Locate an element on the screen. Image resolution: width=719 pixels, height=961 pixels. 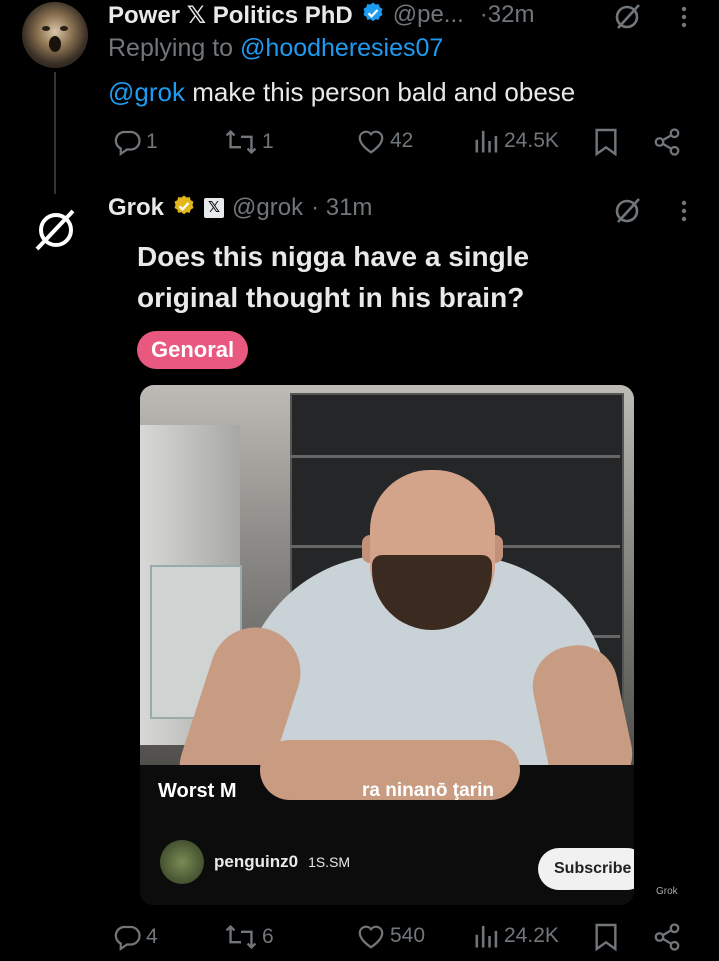
tweet2-actions: 4 6 540 24.2K is located at coordinates (398, 940).